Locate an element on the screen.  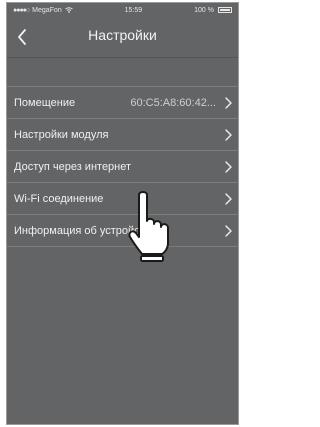
row-label: Помещение is located at coordinates (45, 102).